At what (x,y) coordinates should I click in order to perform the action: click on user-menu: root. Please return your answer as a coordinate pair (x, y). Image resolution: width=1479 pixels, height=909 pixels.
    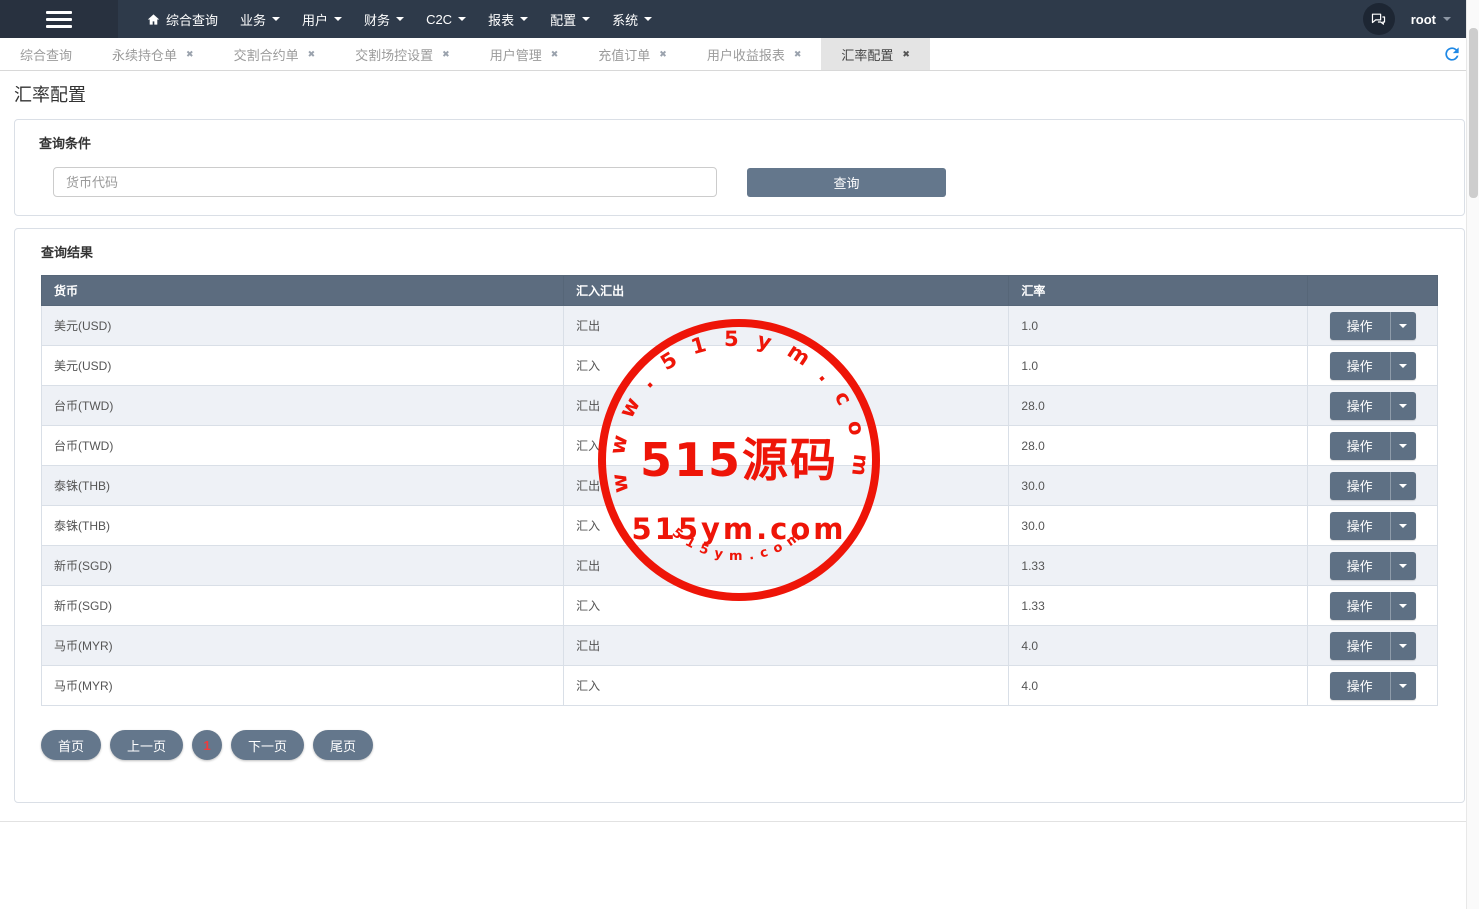
    Looking at the image, I should click on (1431, 19).